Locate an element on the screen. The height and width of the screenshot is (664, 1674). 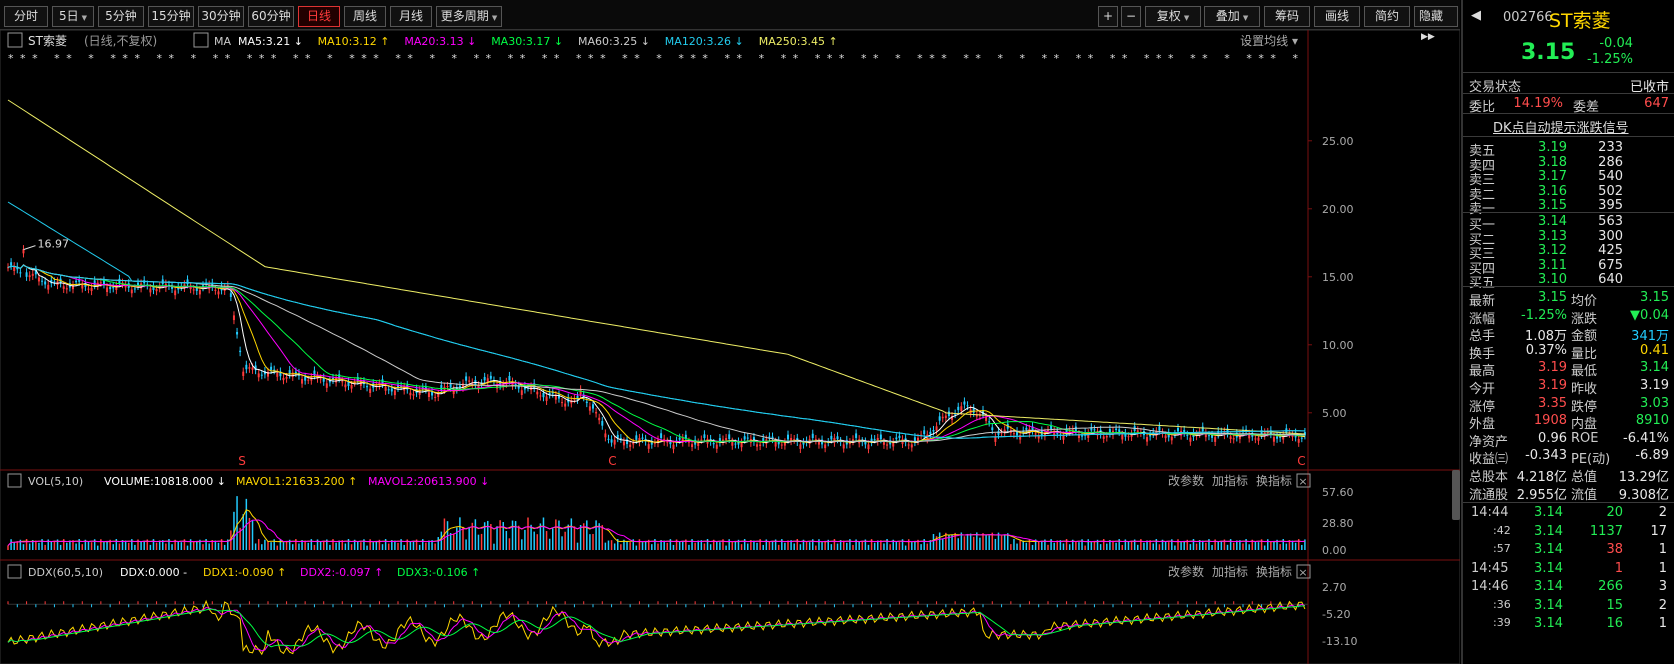
prev-stock-icon: ◀ is located at coordinates (1476, 15).